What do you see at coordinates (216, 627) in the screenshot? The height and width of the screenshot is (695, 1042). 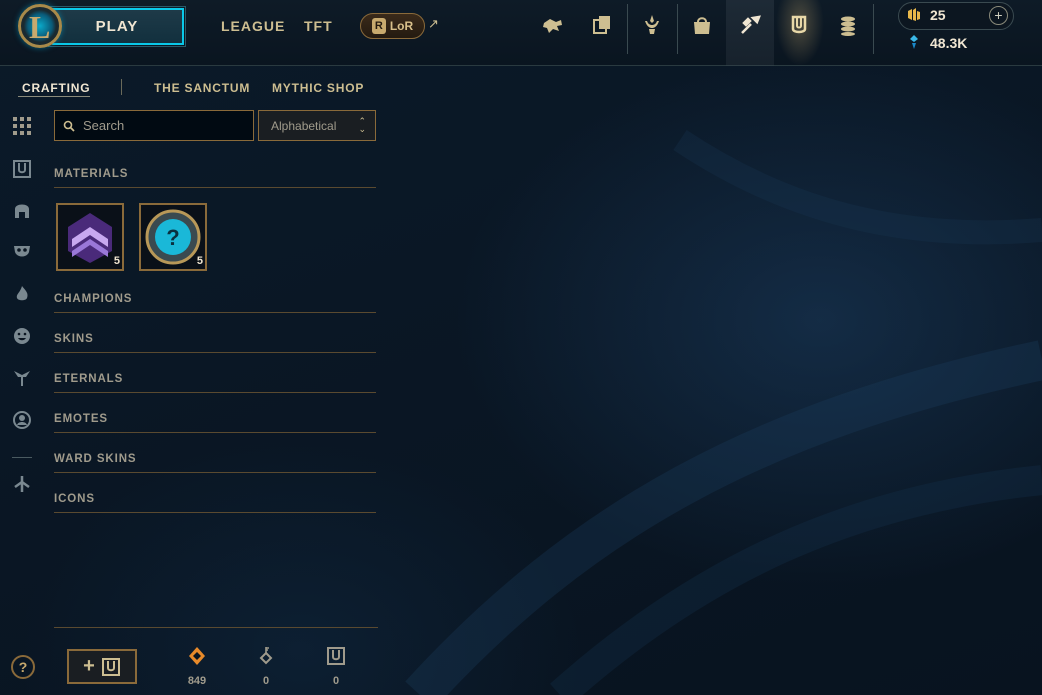 I see `footer-divider` at bounding box center [216, 627].